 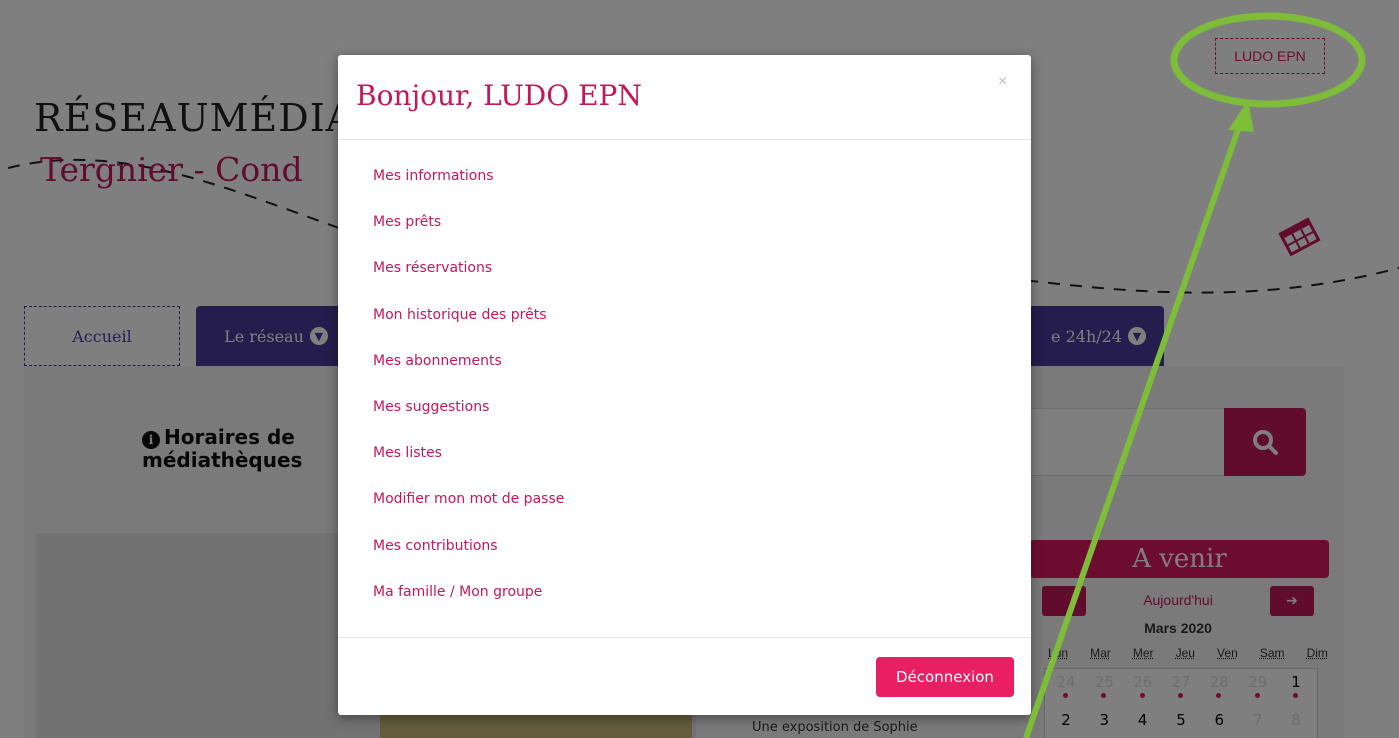 What do you see at coordinates (1002, 82) in the screenshot?
I see `close-icon: ×` at bounding box center [1002, 82].